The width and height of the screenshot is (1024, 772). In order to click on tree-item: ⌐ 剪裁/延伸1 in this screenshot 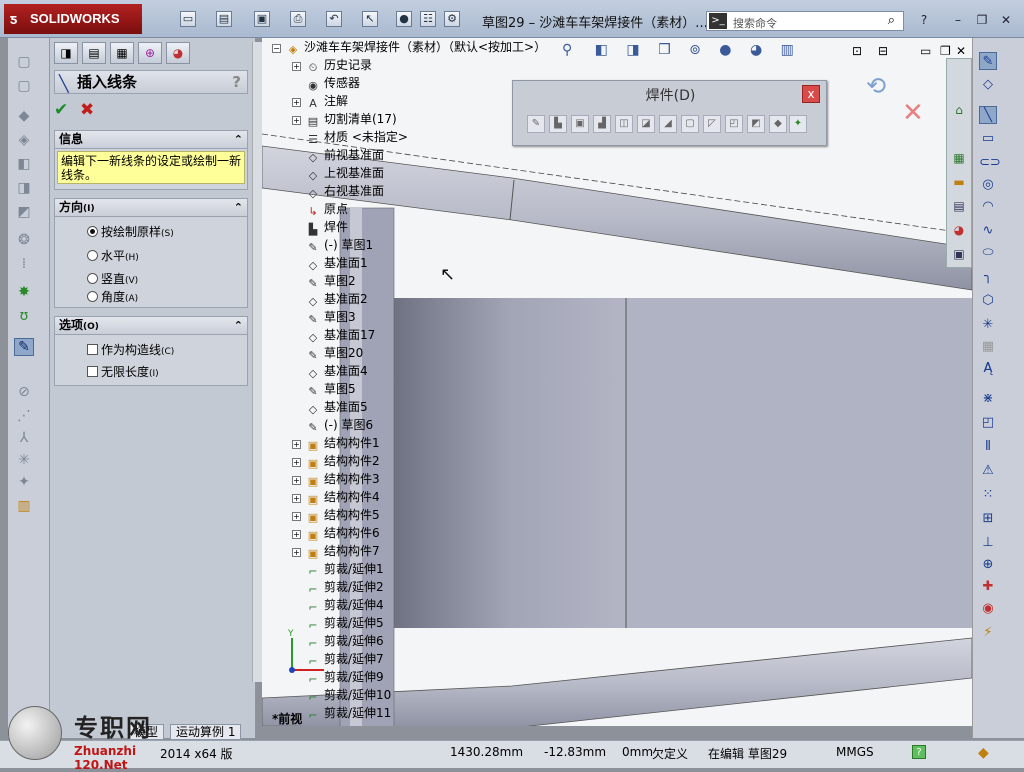, I will do `click(337, 569)`.